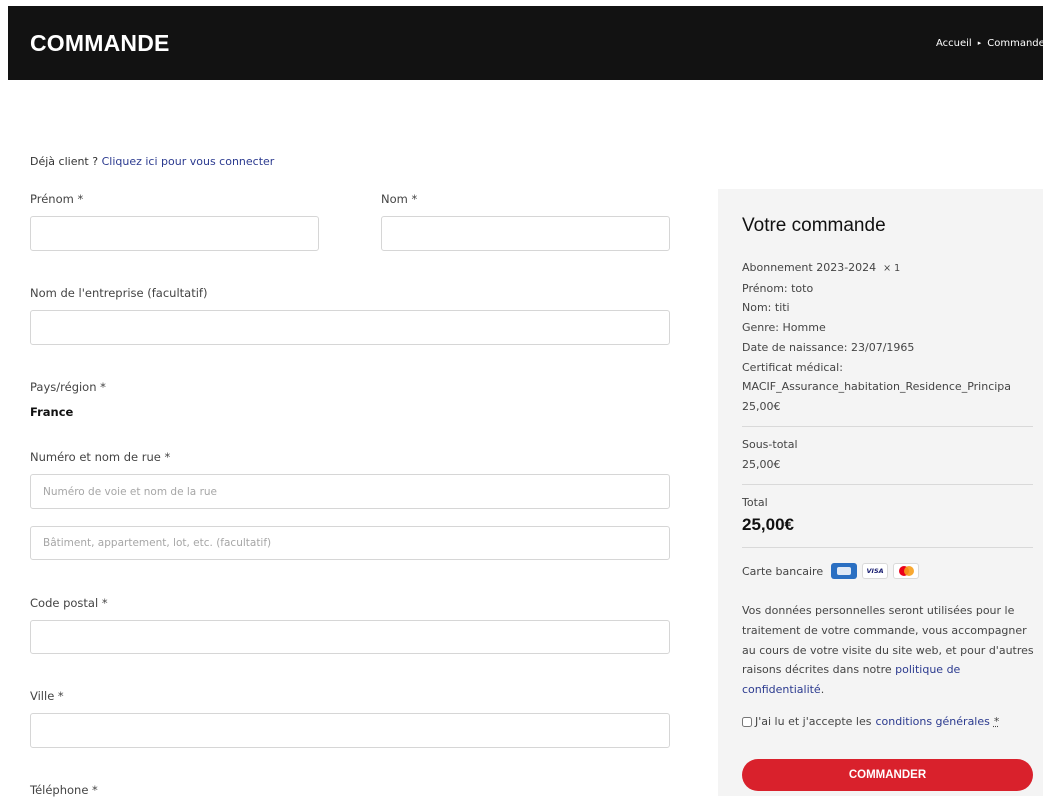  Describe the element at coordinates (783, 571) in the screenshot. I see `payment-method-label: Carte bancaire` at that location.